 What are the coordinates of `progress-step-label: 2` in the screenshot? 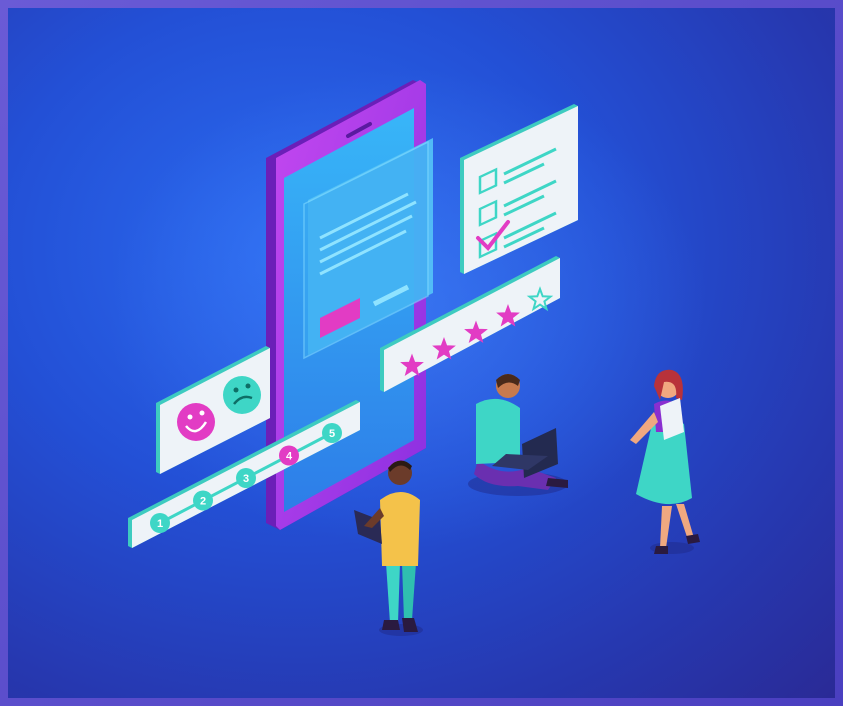 It's located at (203, 502).